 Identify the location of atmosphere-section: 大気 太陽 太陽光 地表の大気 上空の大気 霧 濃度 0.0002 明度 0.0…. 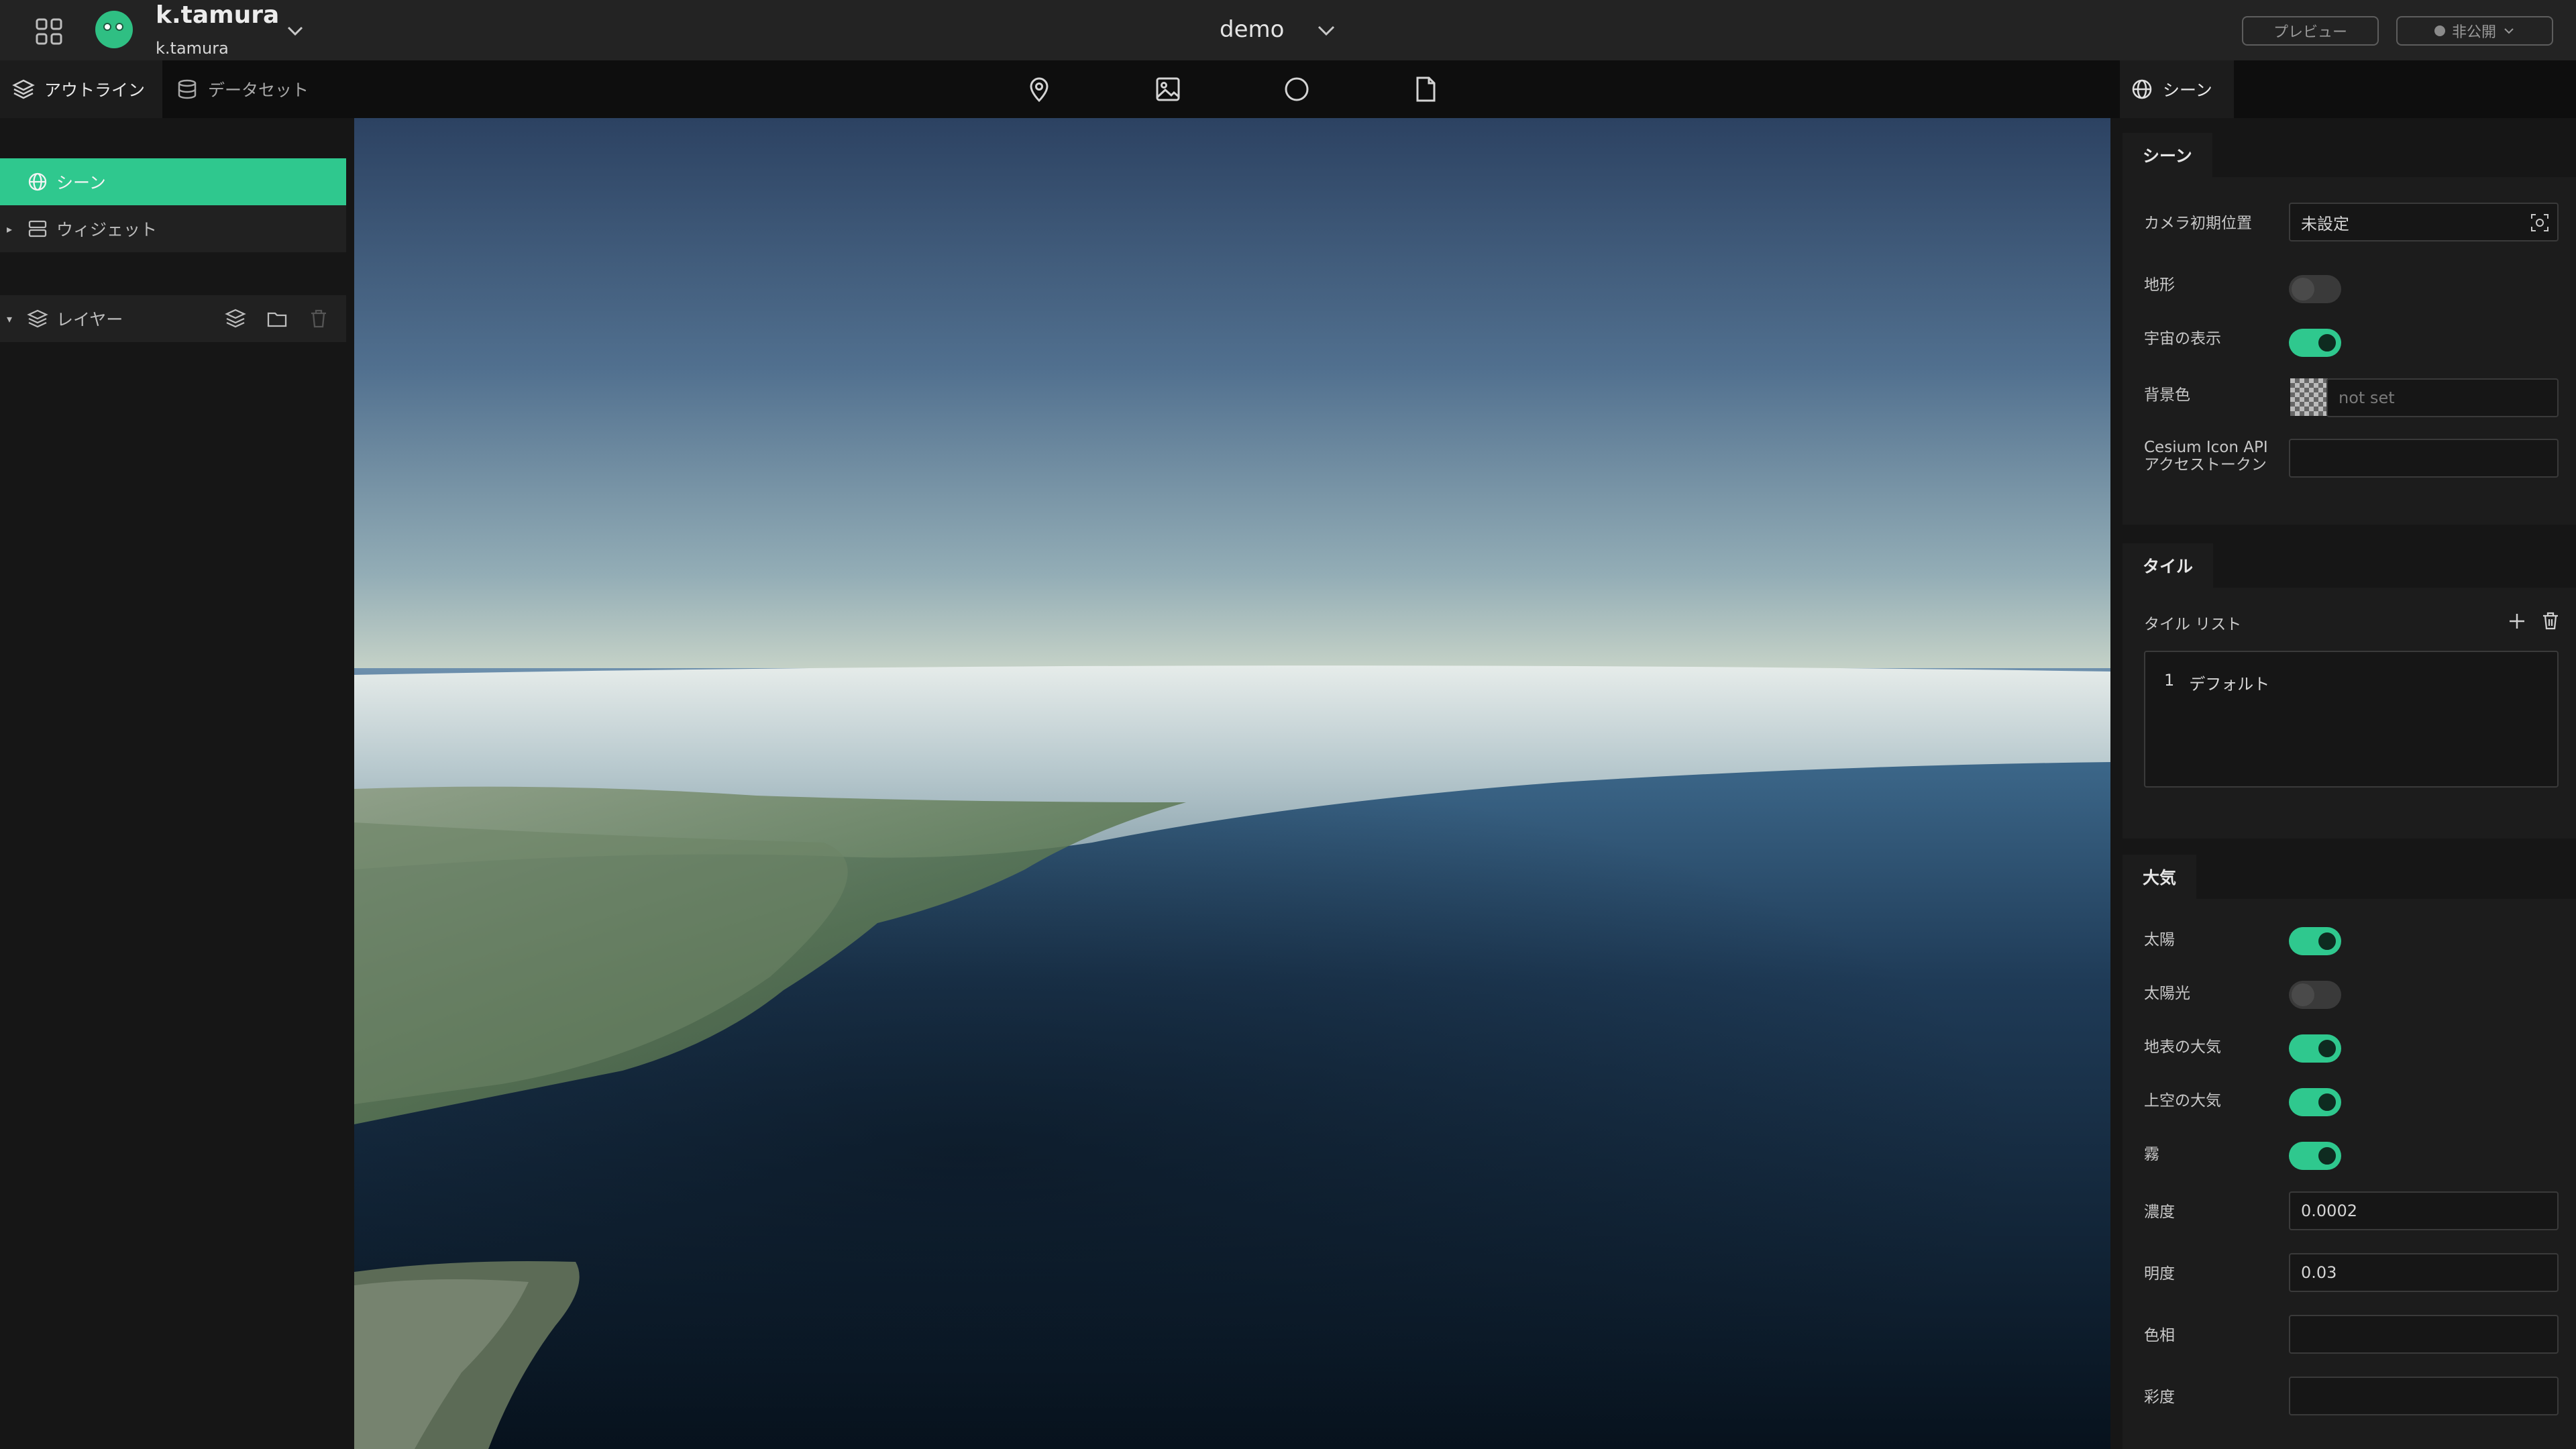
(2349, 1152).